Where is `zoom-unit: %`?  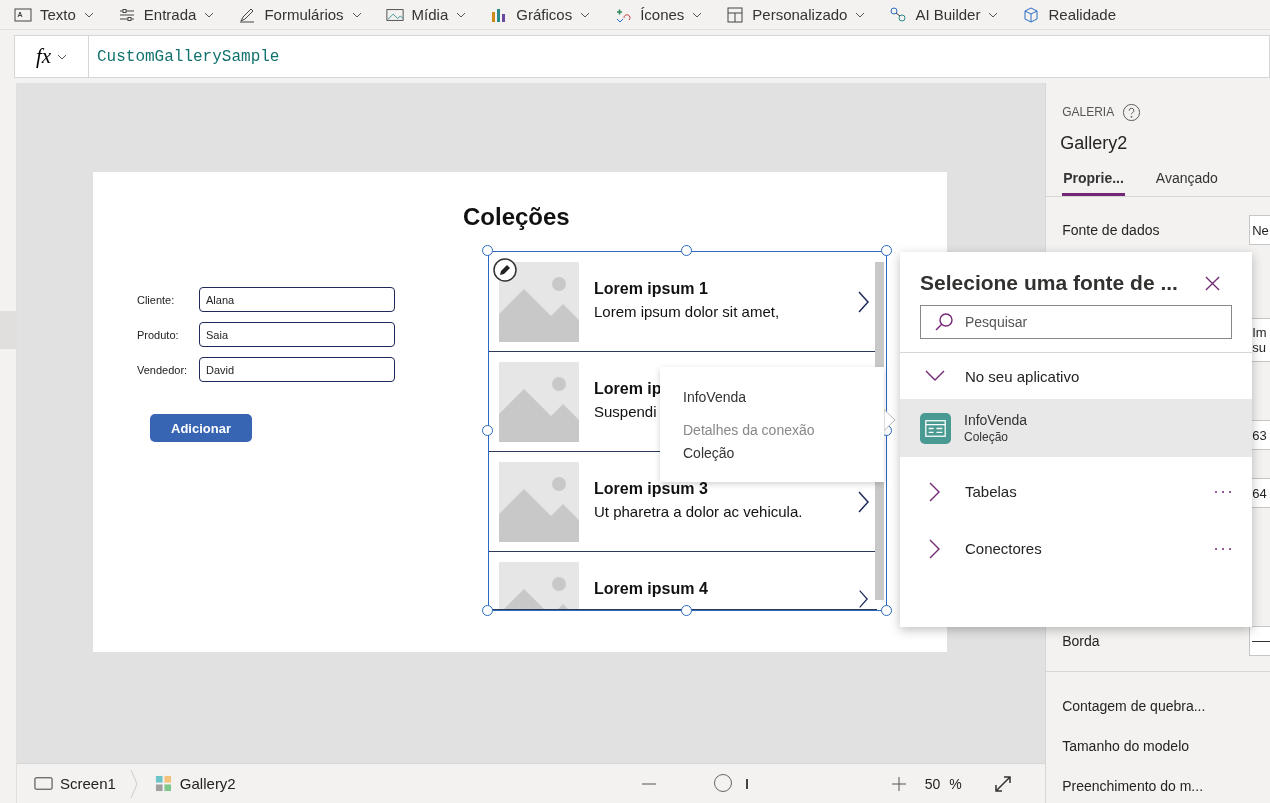
zoom-unit: % is located at coordinates (955, 783).